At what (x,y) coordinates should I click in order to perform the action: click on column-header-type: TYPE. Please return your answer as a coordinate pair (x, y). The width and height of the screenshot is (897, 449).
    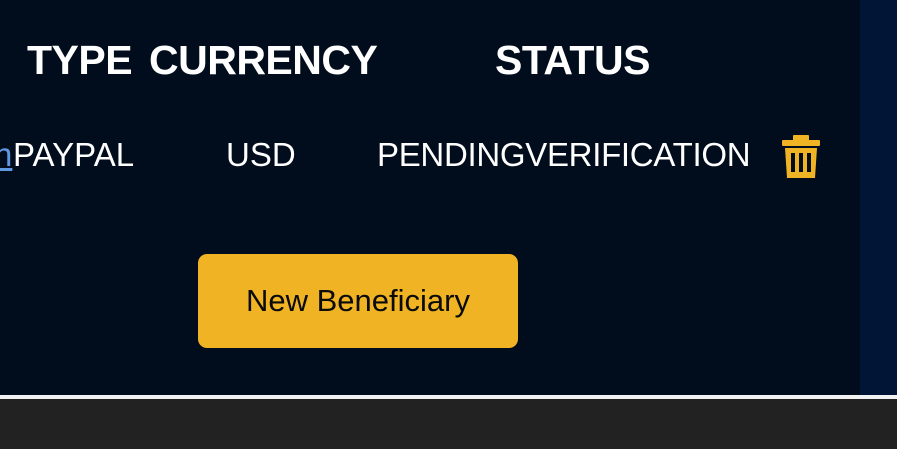
    Looking at the image, I should click on (80, 60).